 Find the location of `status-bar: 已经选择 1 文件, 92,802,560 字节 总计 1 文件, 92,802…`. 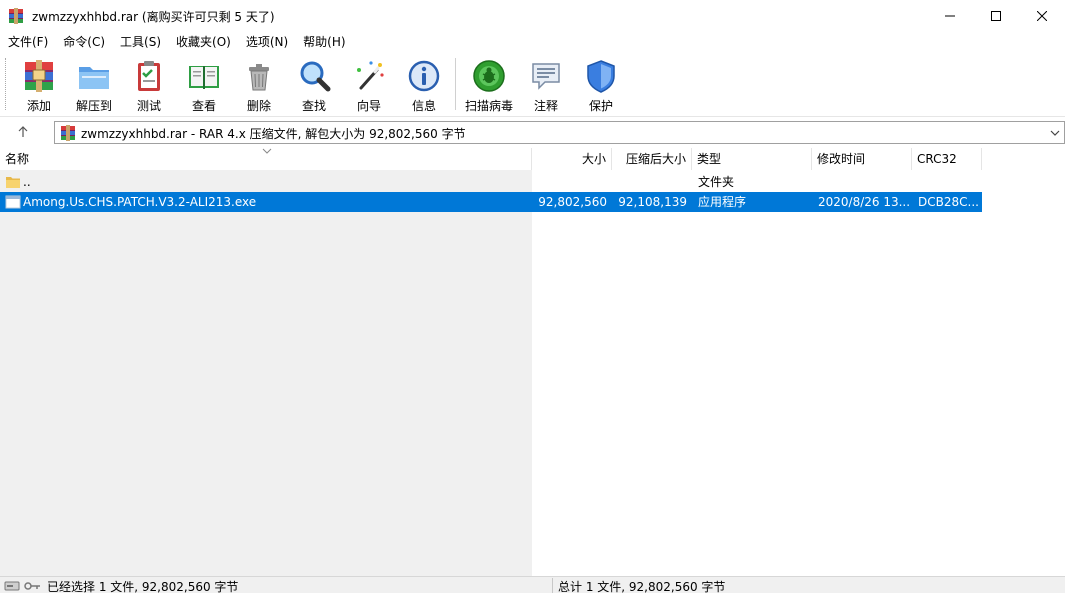

status-bar: 已经选择 1 文件, 92,802,560 字节 总计 1 文件, 92,802… is located at coordinates (532, 584).